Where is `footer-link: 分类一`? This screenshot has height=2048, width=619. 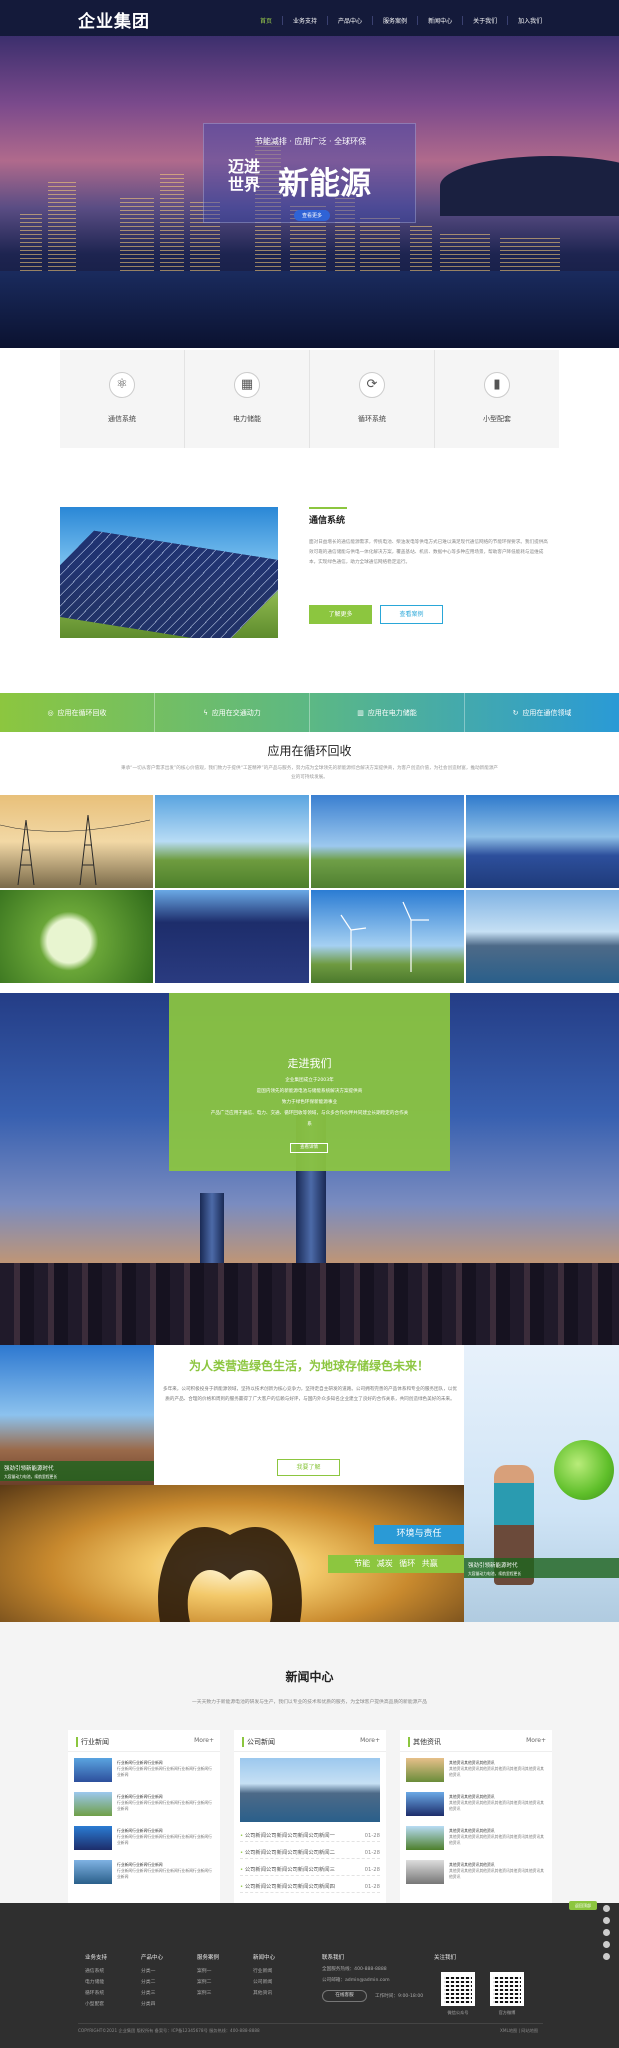
footer-link: 分类一 is located at coordinates (152, 1971).